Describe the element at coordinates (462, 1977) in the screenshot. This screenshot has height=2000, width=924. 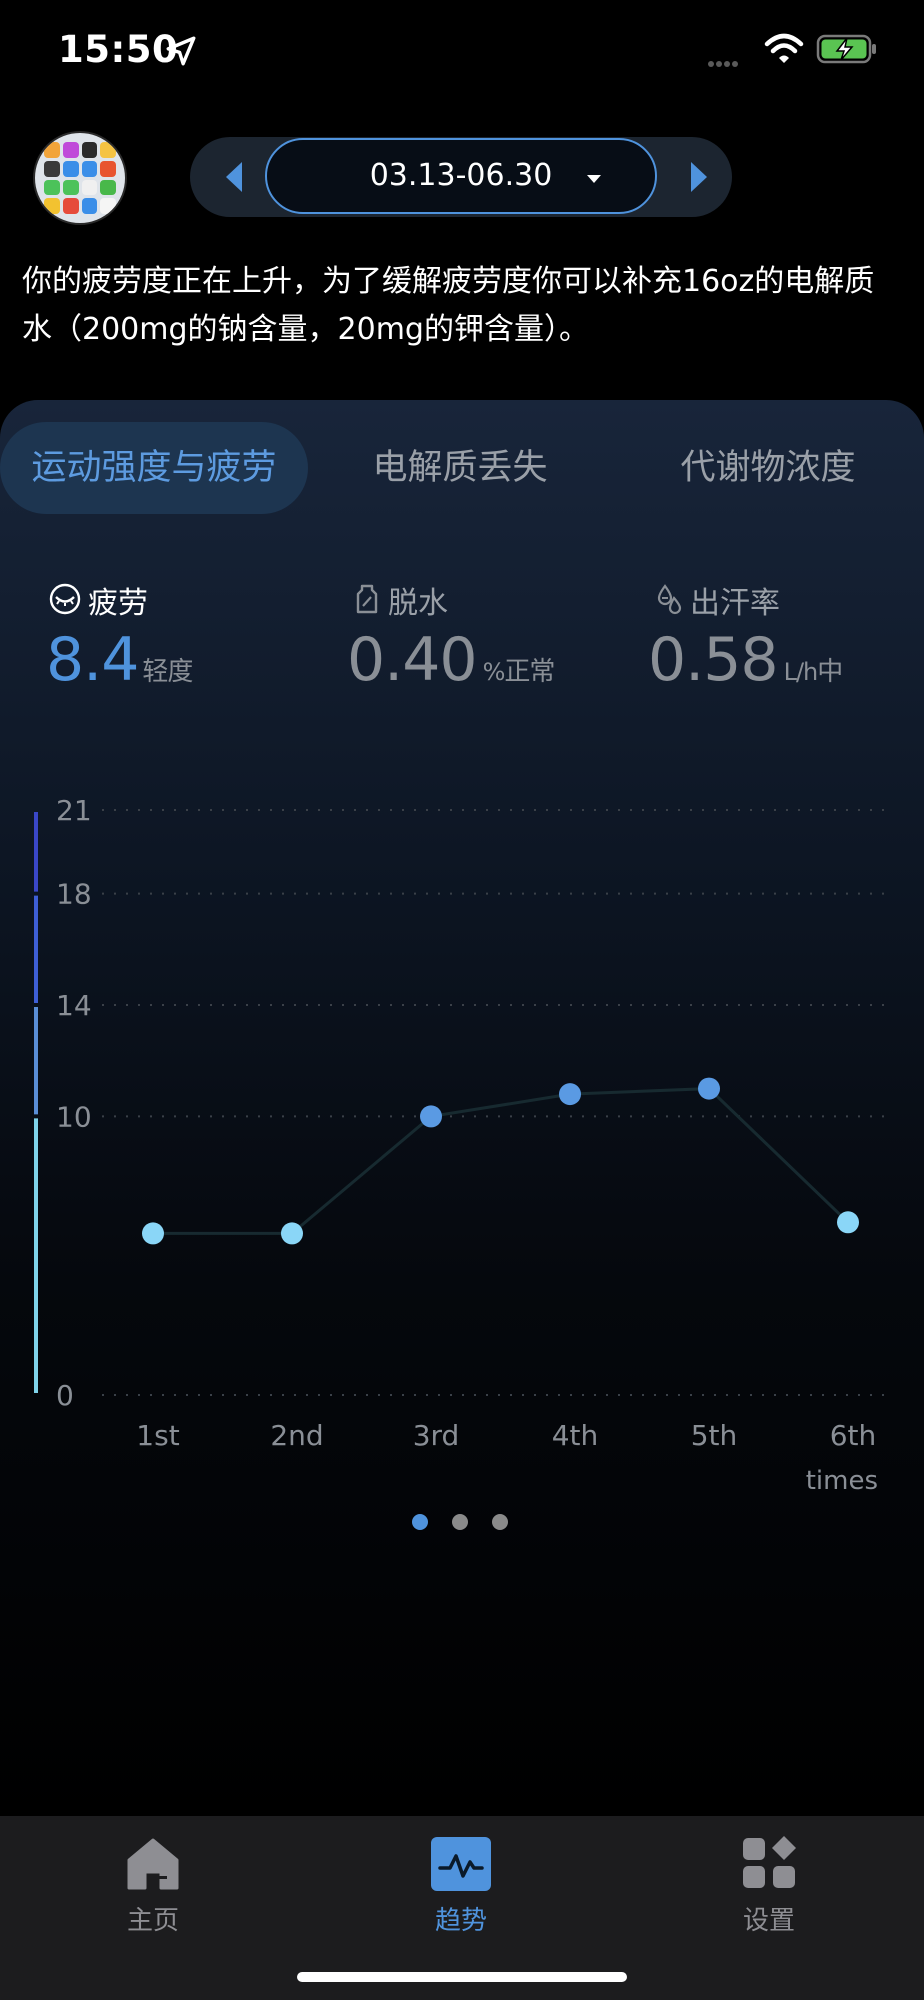
I see `home-indicator` at that location.